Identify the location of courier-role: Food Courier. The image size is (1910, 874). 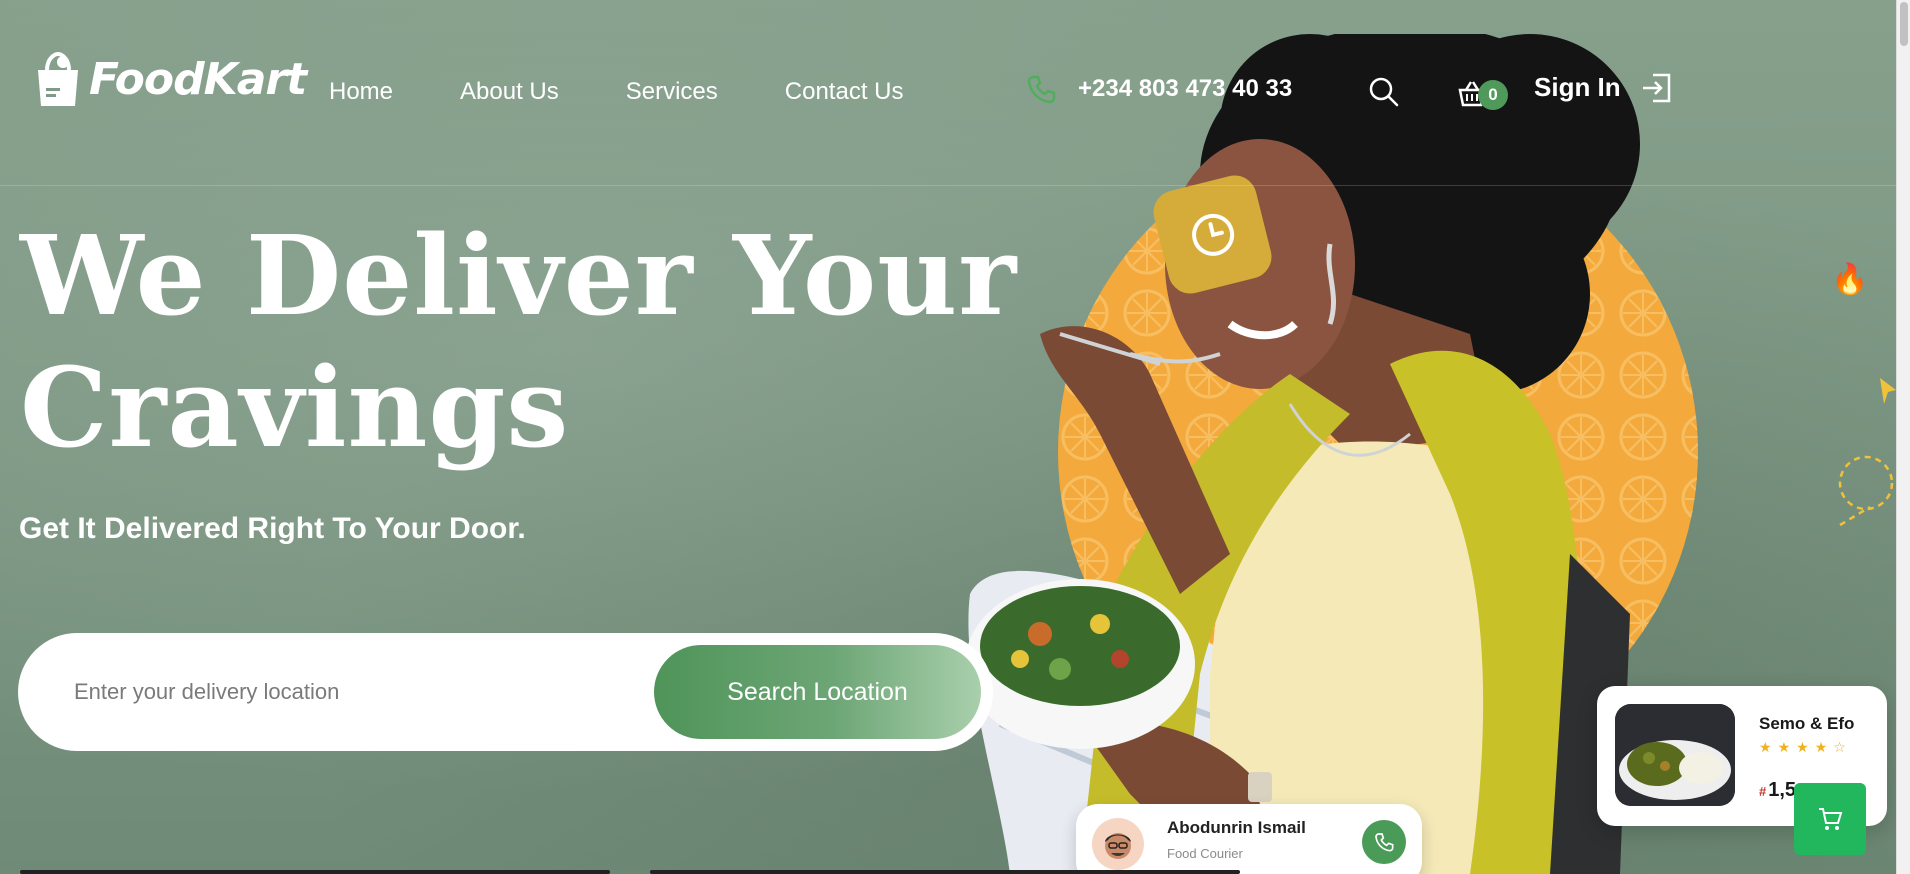
(1205, 853).